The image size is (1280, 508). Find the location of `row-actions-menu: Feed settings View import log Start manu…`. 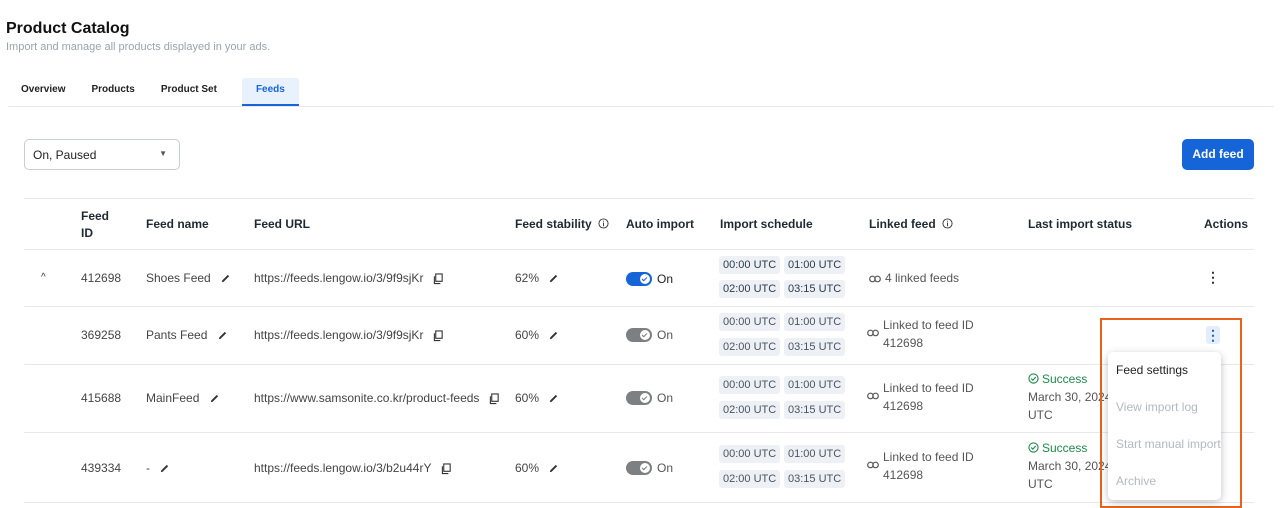

row-actions-menu: Feed settings View import log Start manu… is located at coordinates (1164, 426).